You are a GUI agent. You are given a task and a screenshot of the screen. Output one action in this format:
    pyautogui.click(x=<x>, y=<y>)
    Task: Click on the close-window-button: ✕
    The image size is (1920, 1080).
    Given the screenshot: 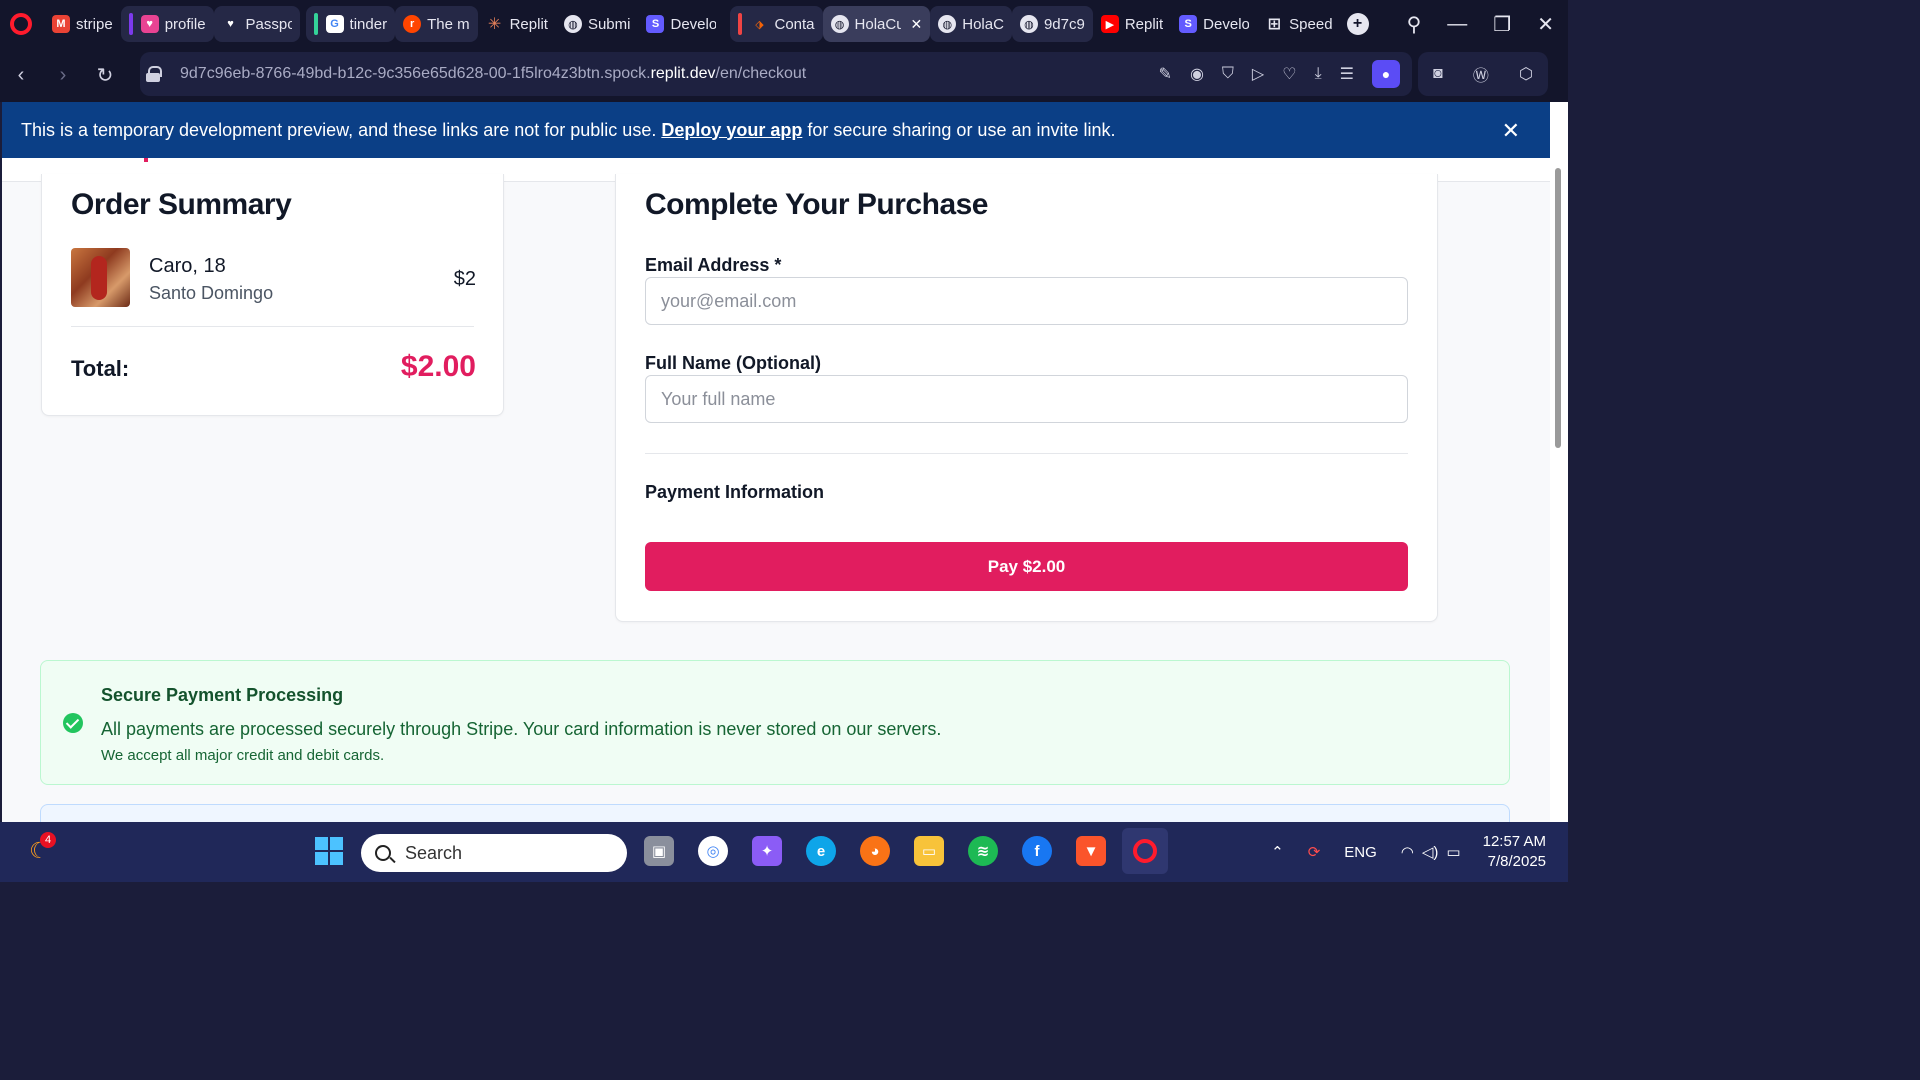 What is the action you would take?
    pyautogui.click(x=1545, y=24)
    